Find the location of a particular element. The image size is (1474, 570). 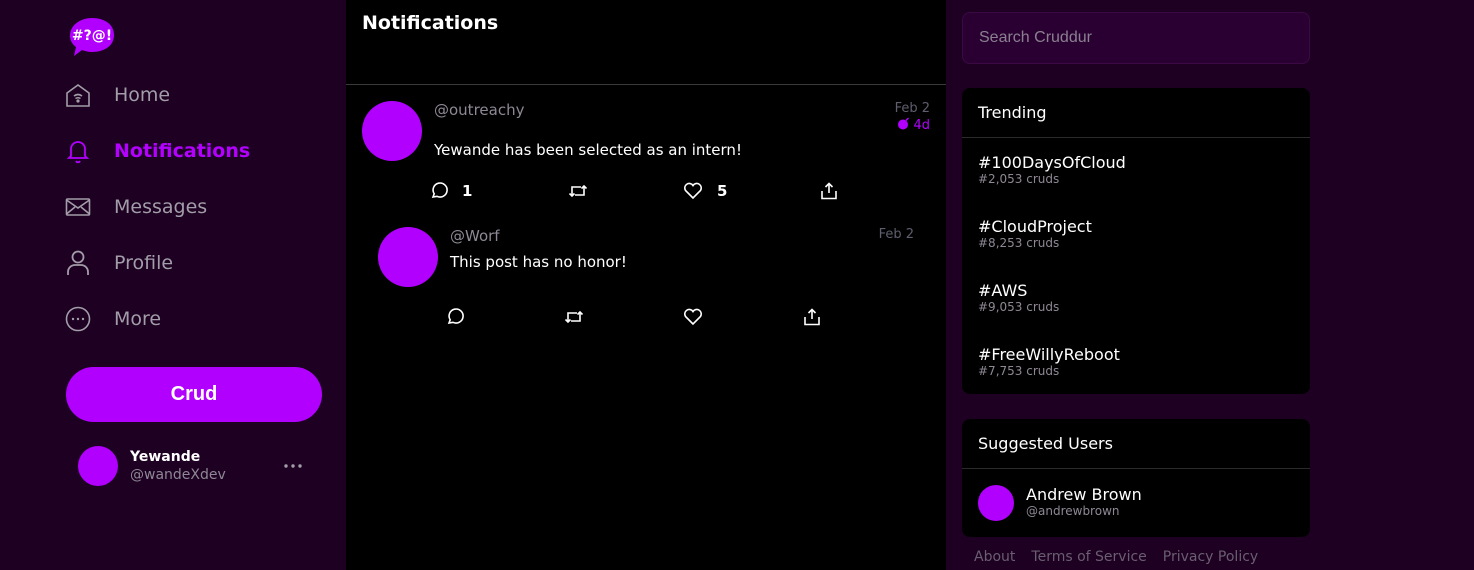

suggested-user: Andrew Brown @andrewbrown is located at coordinates (1128, 503).